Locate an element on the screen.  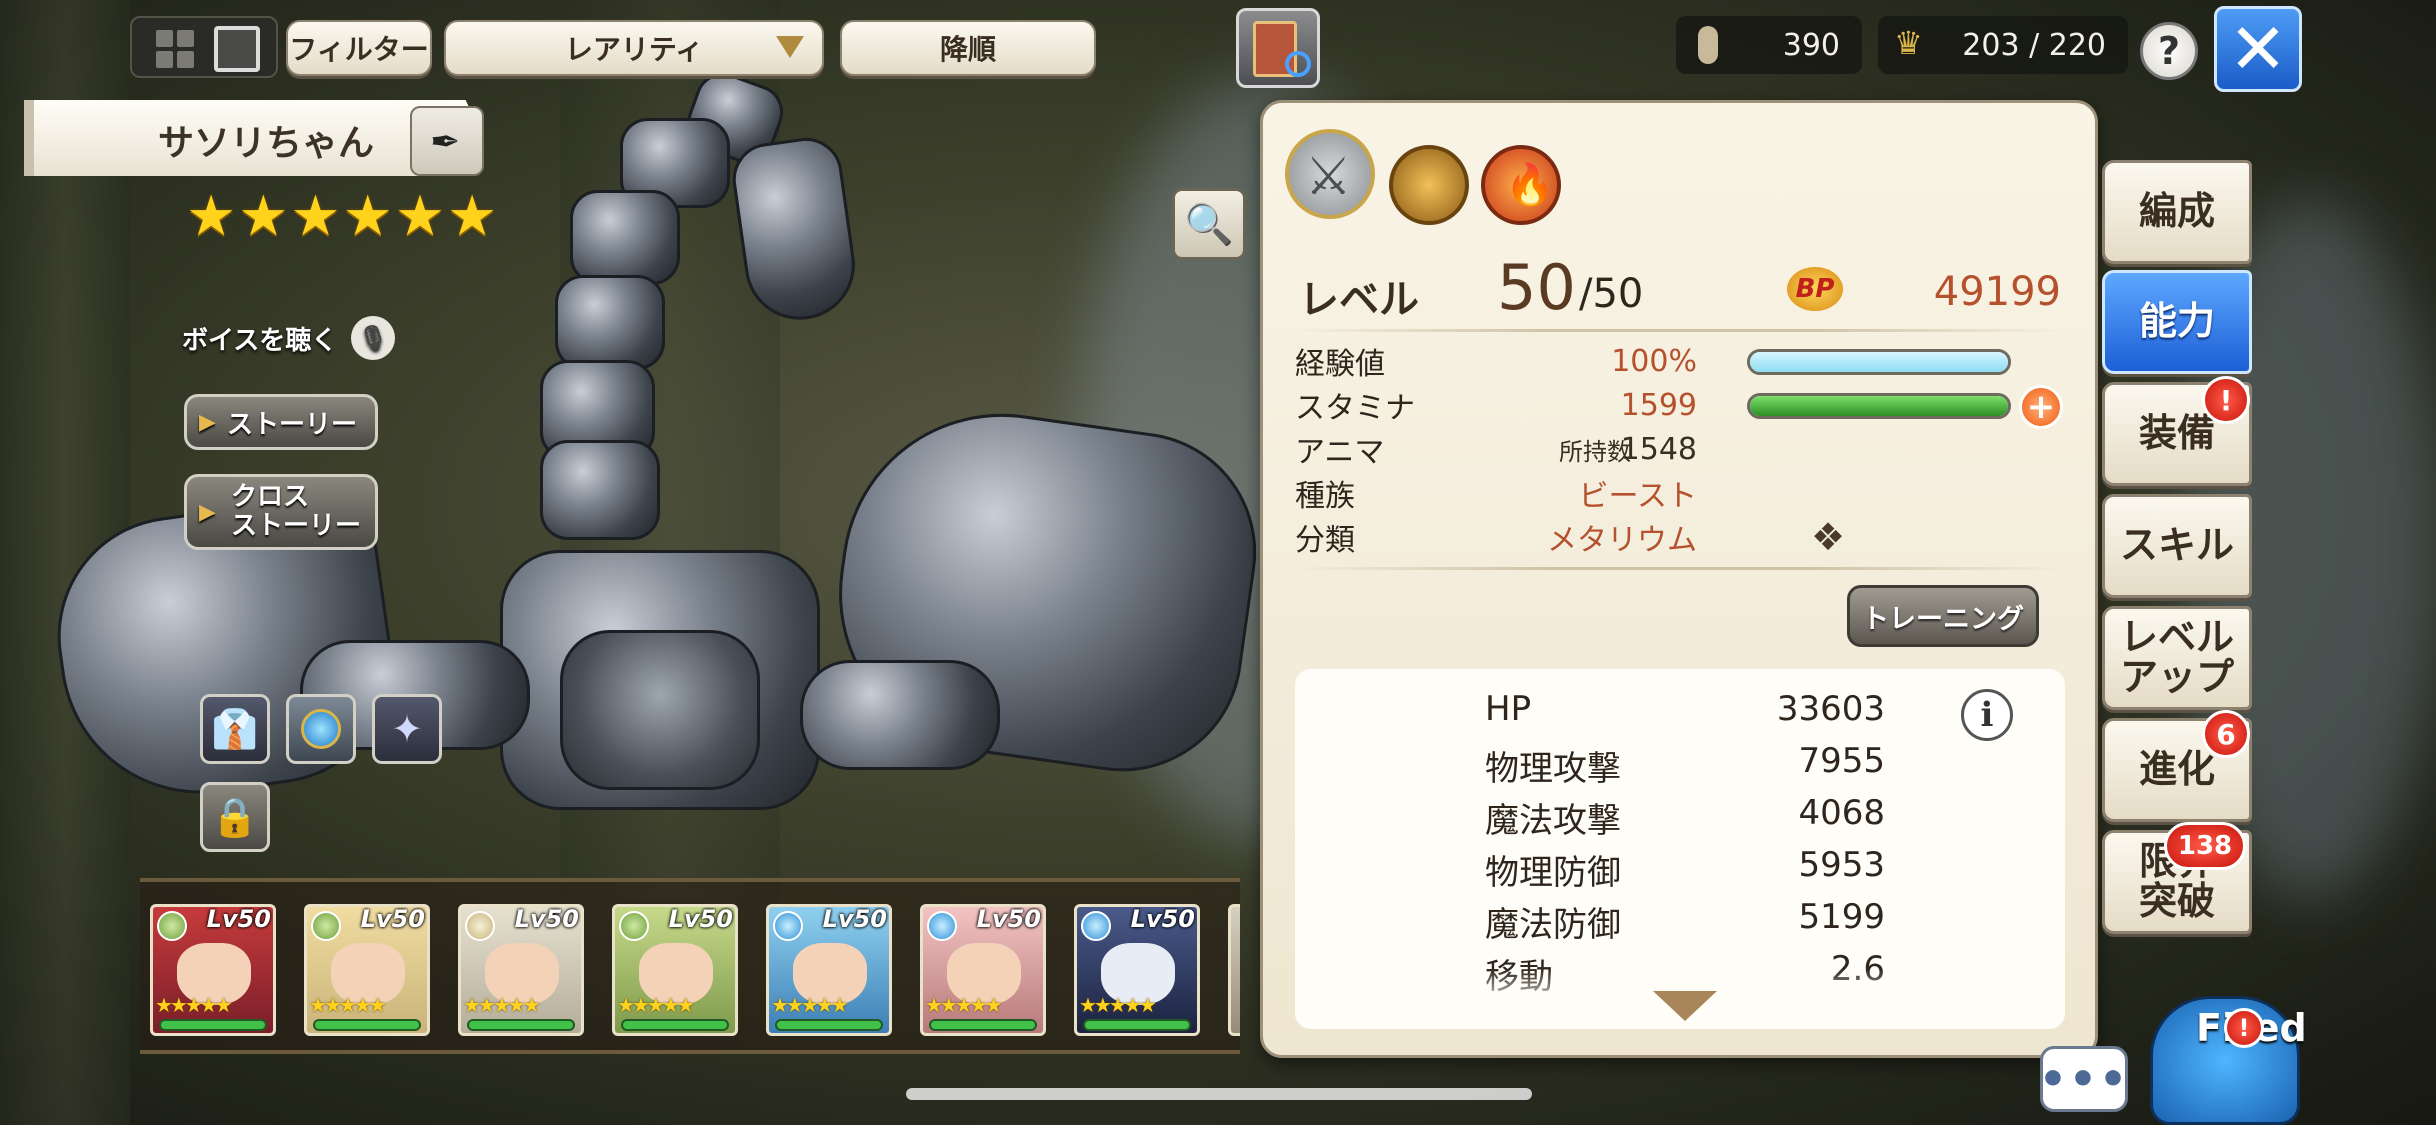
view-mode-toggle is located at coordinates (204, 47).